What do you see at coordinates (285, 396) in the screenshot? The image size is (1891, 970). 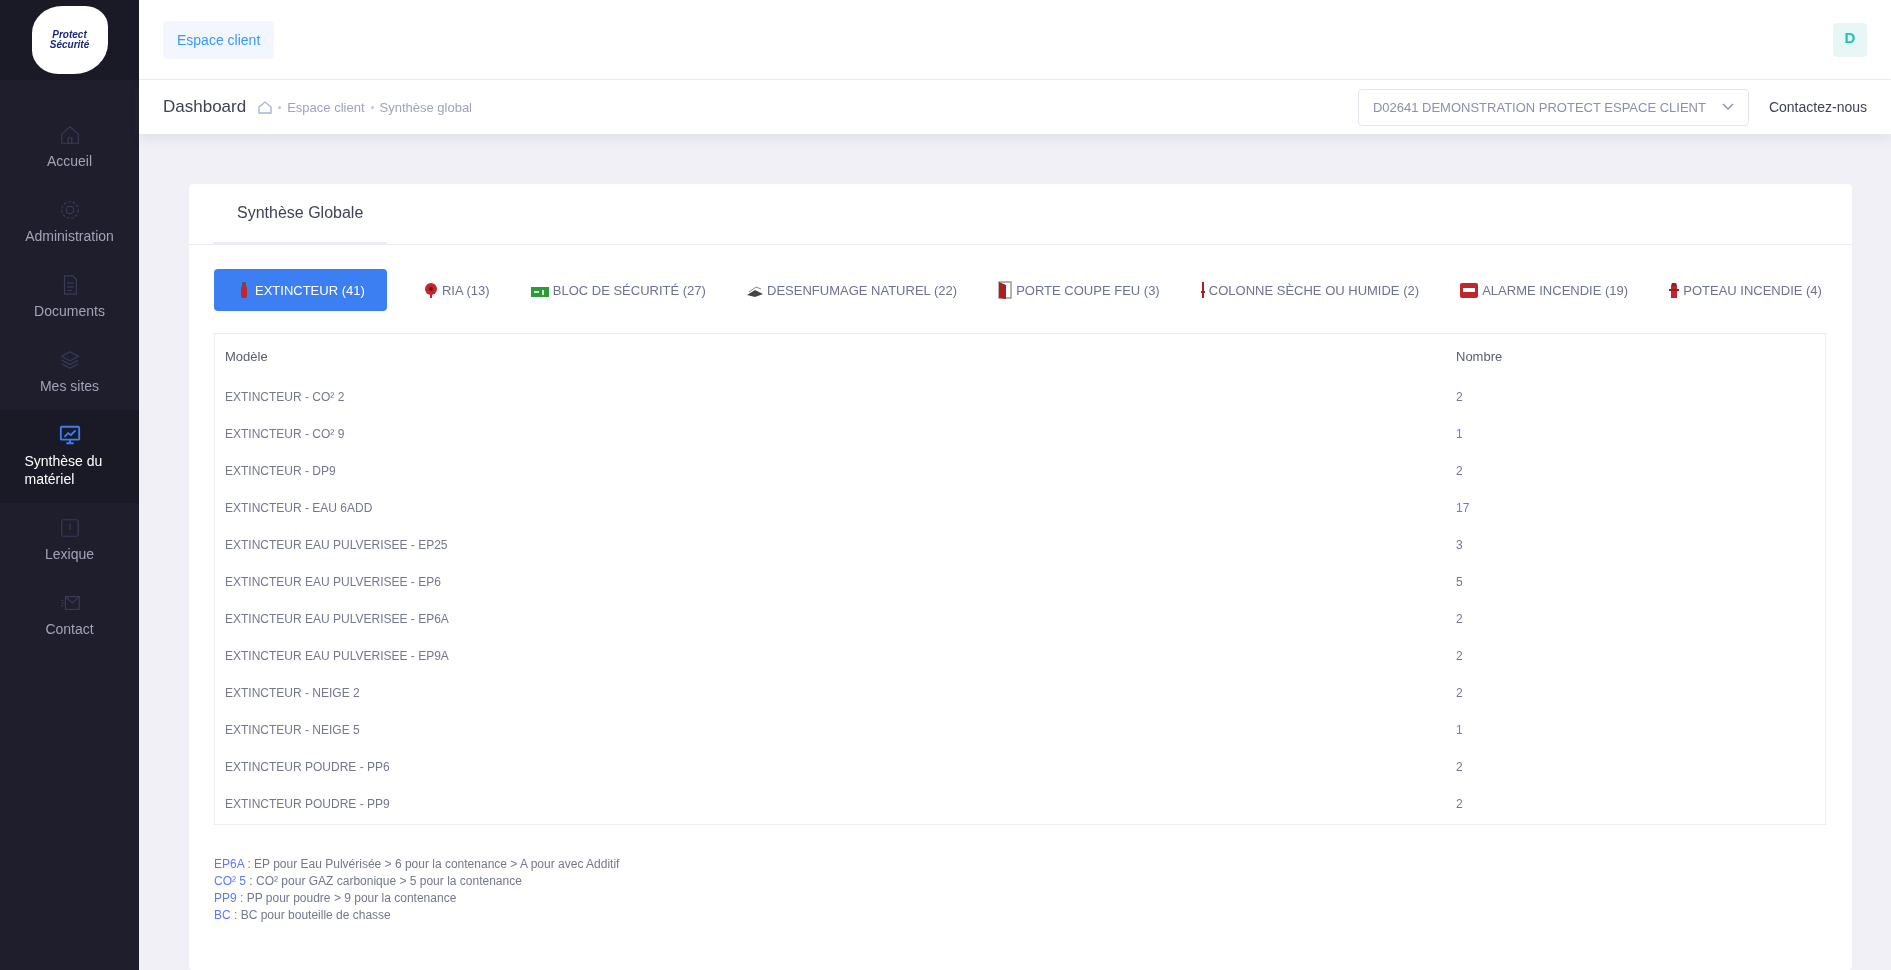 I see `table-cell-text: EXTINCTEUR - CO² 2` at bounding box center [285, 396].